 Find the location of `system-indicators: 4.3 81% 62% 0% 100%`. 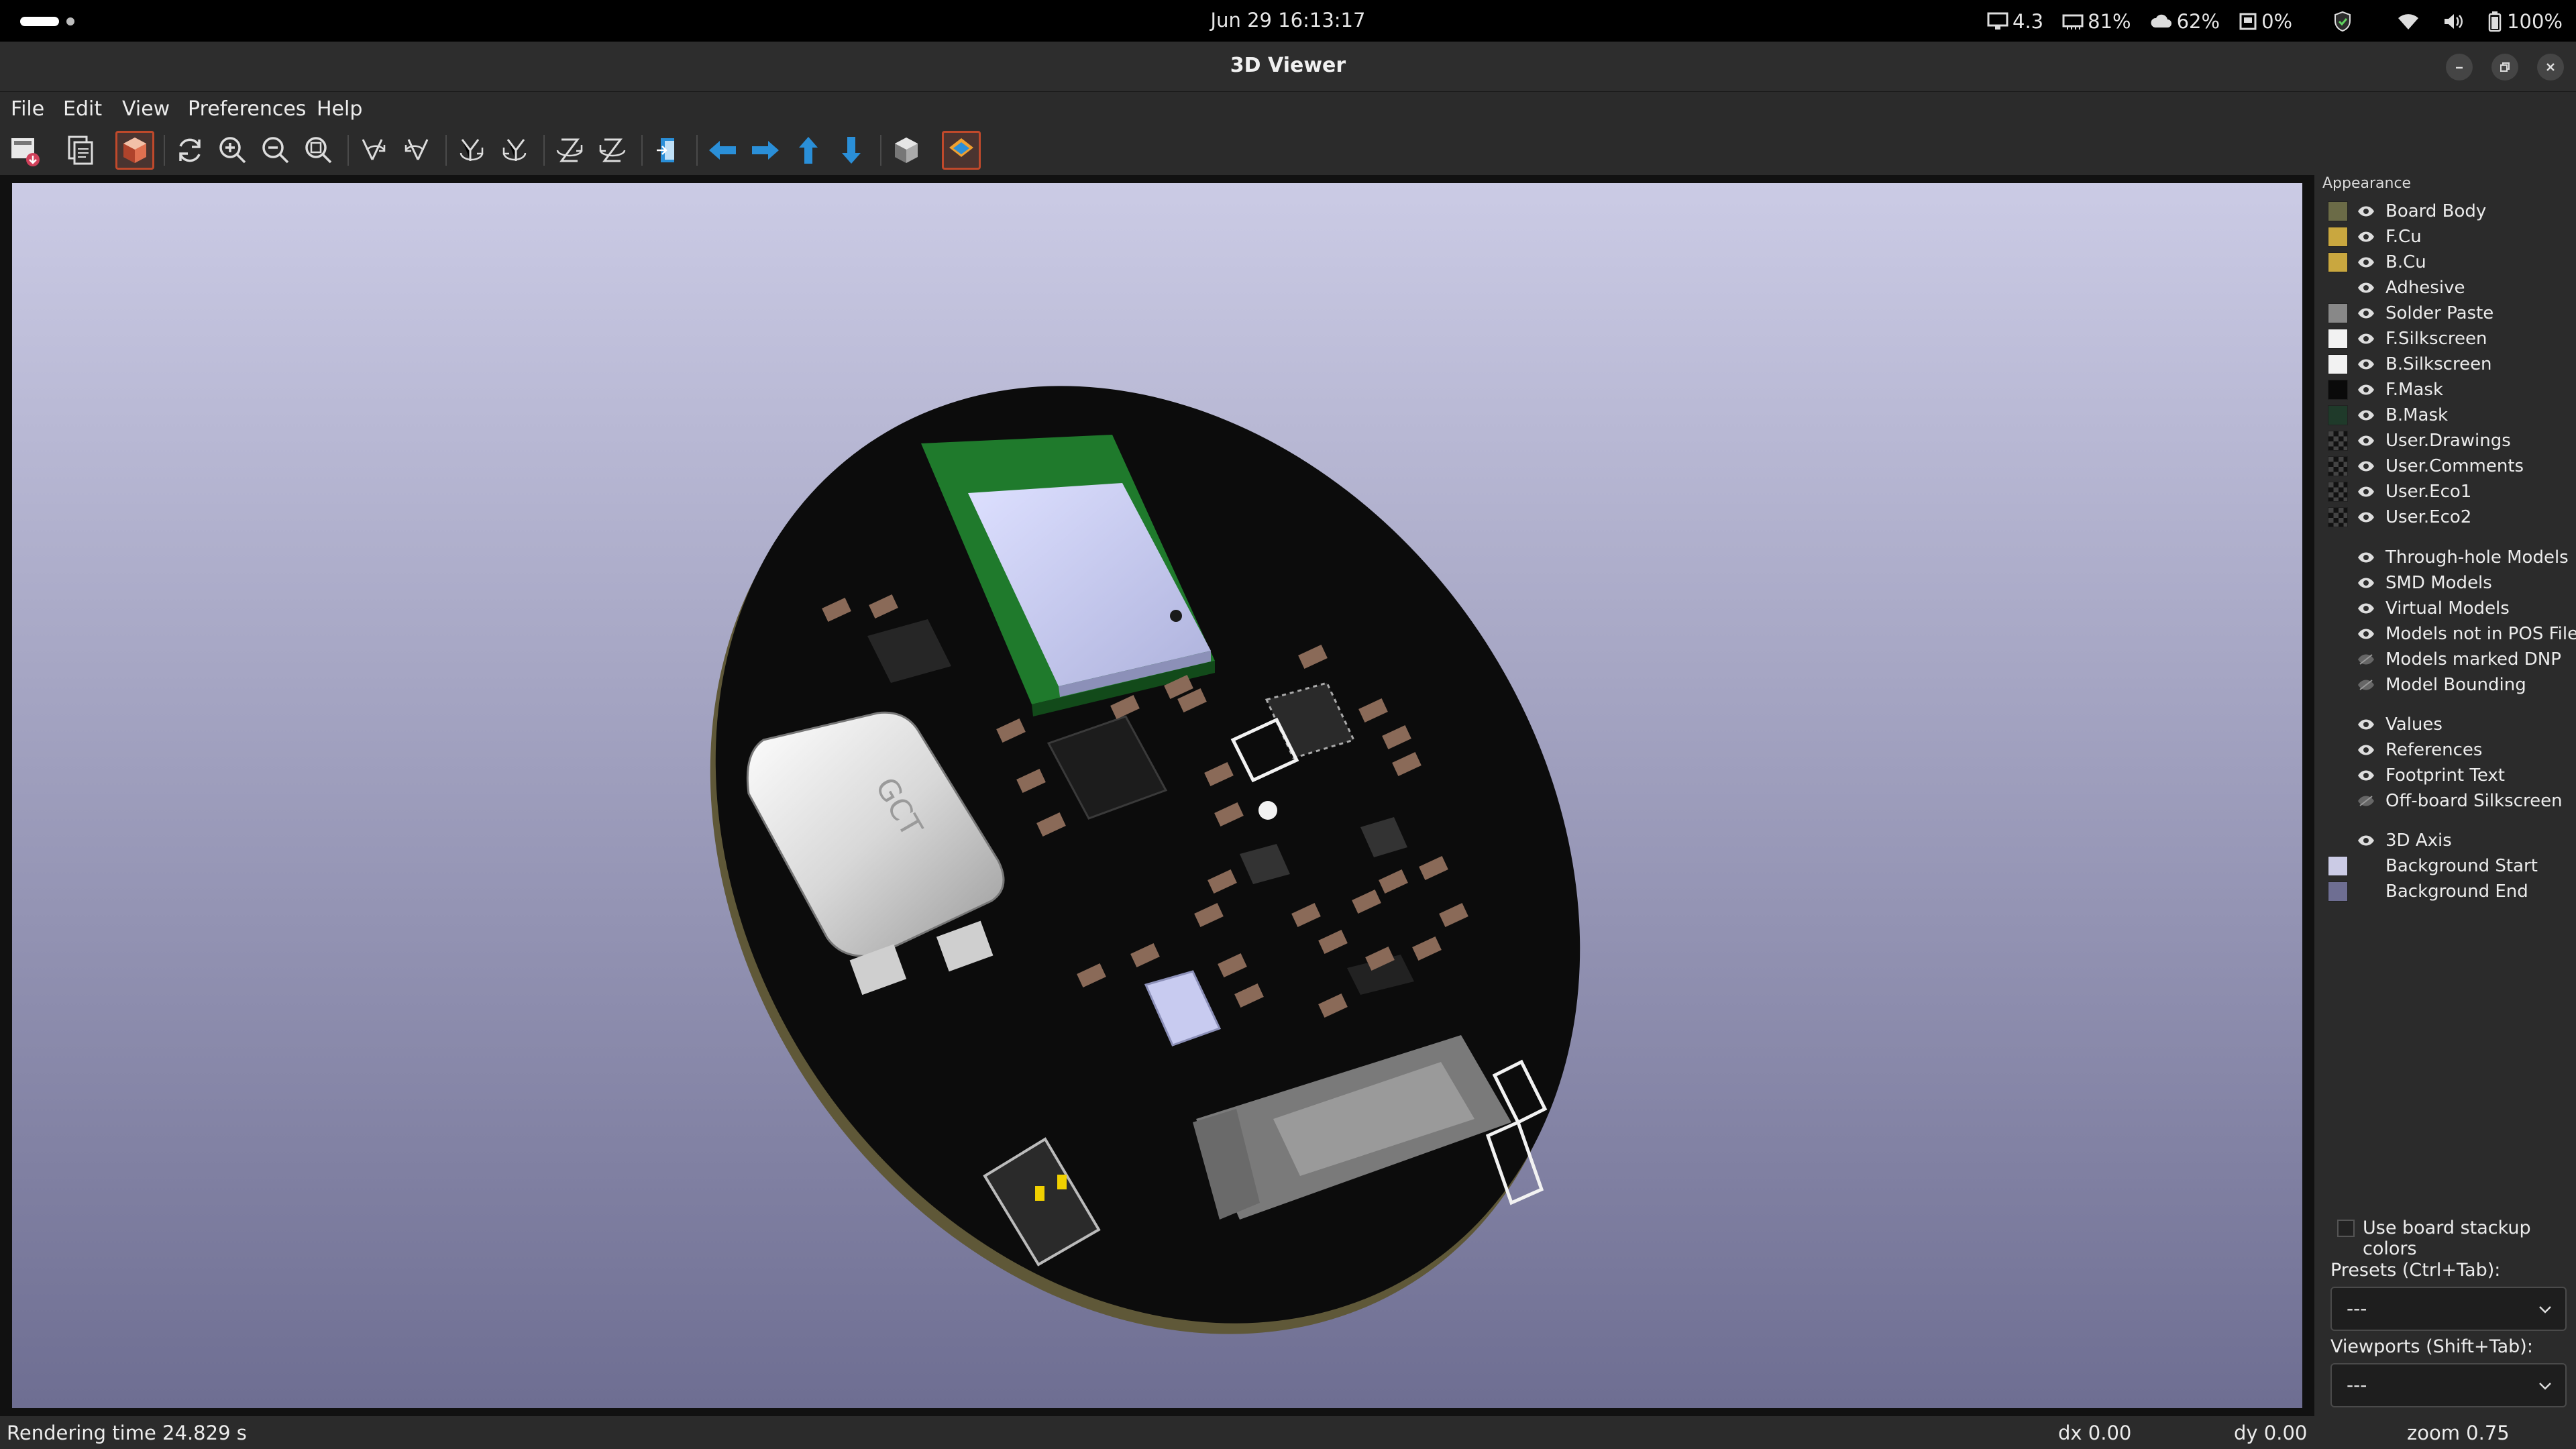

system-indicators: 4.3 81% 62% 0% 100% is located at coordinates (2265, 21).